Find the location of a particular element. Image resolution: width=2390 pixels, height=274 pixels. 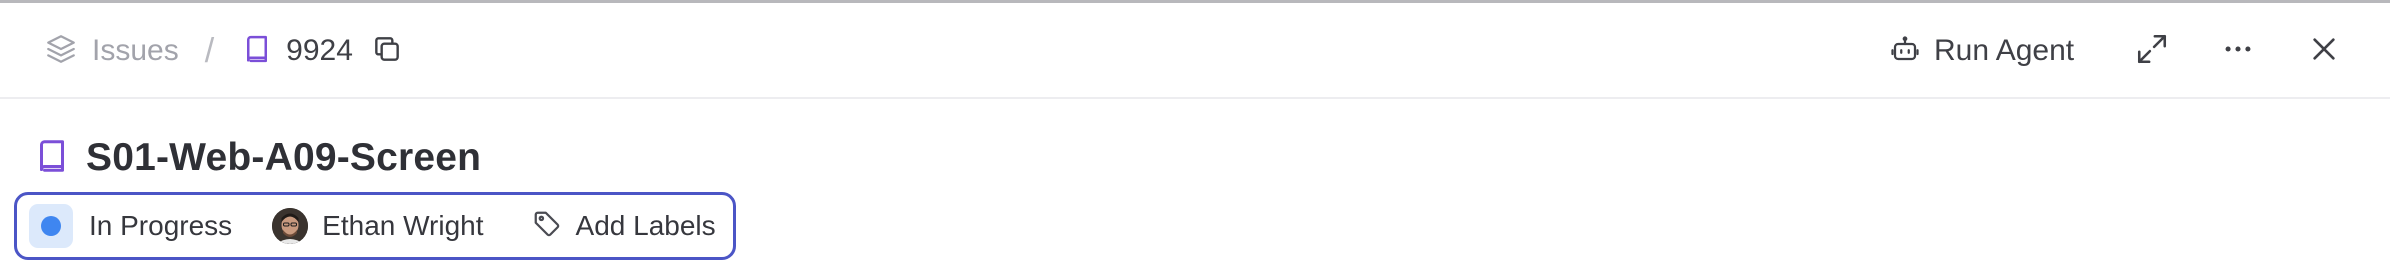

more-horizontal-icon is located at coordinates (2238, 51).